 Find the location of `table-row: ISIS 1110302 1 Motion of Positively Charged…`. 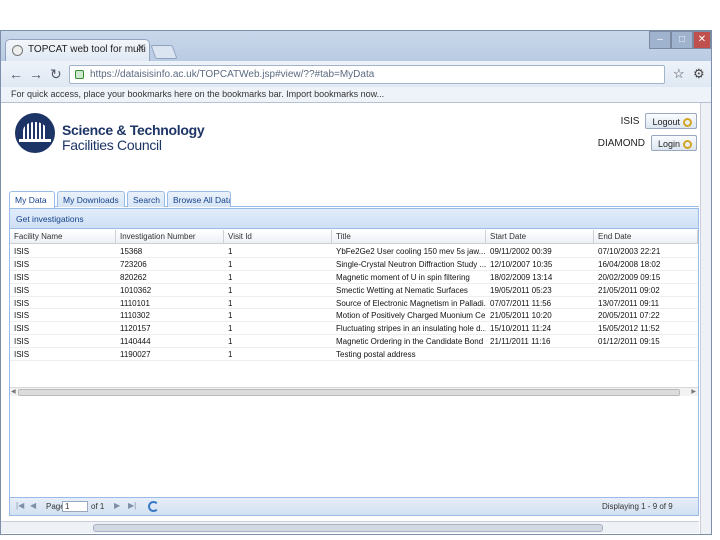

table-row: ISIS 1110302 1 Motion of Positively Charged… is located at coordinates (354, 316).